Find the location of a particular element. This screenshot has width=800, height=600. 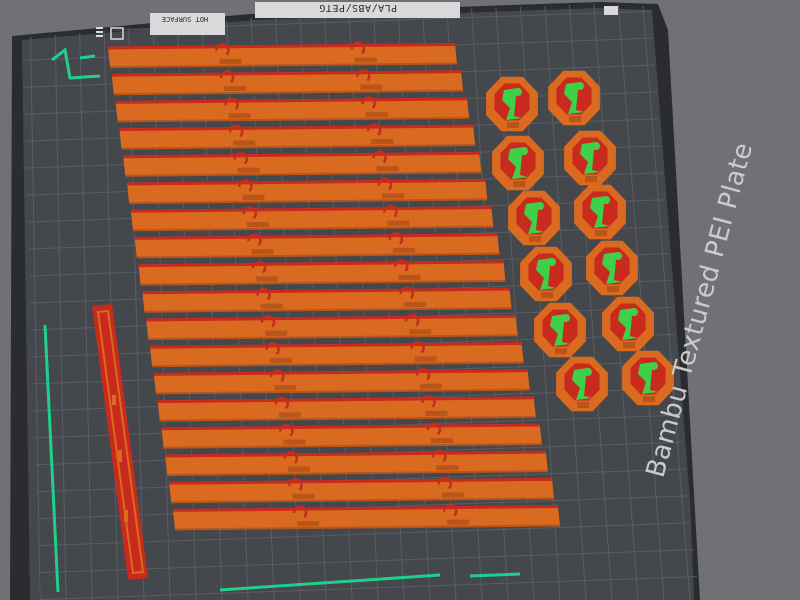

plate-corner-marker is located at coordinates (611, 10).